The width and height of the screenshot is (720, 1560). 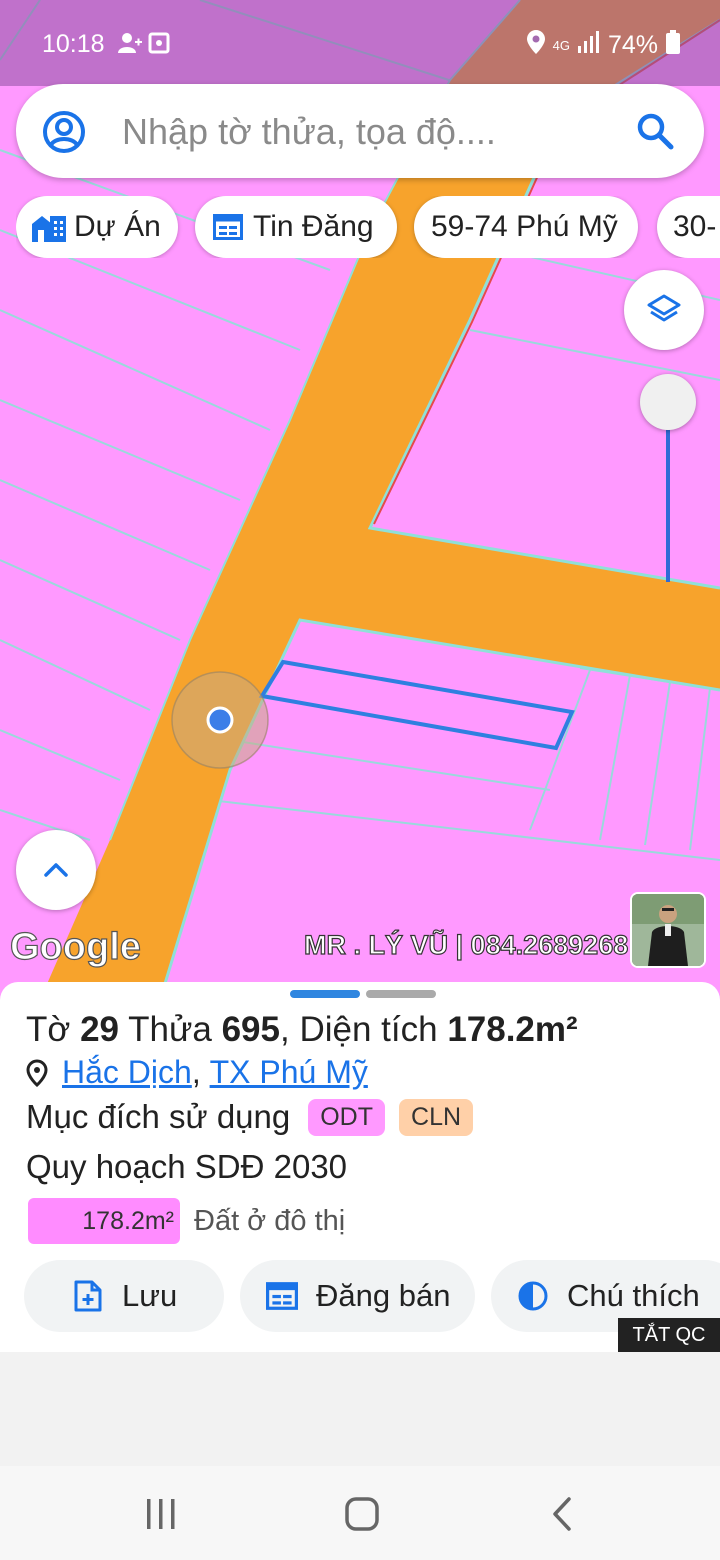 I want to click on network-type: 4G, so click(x=561, y=45).